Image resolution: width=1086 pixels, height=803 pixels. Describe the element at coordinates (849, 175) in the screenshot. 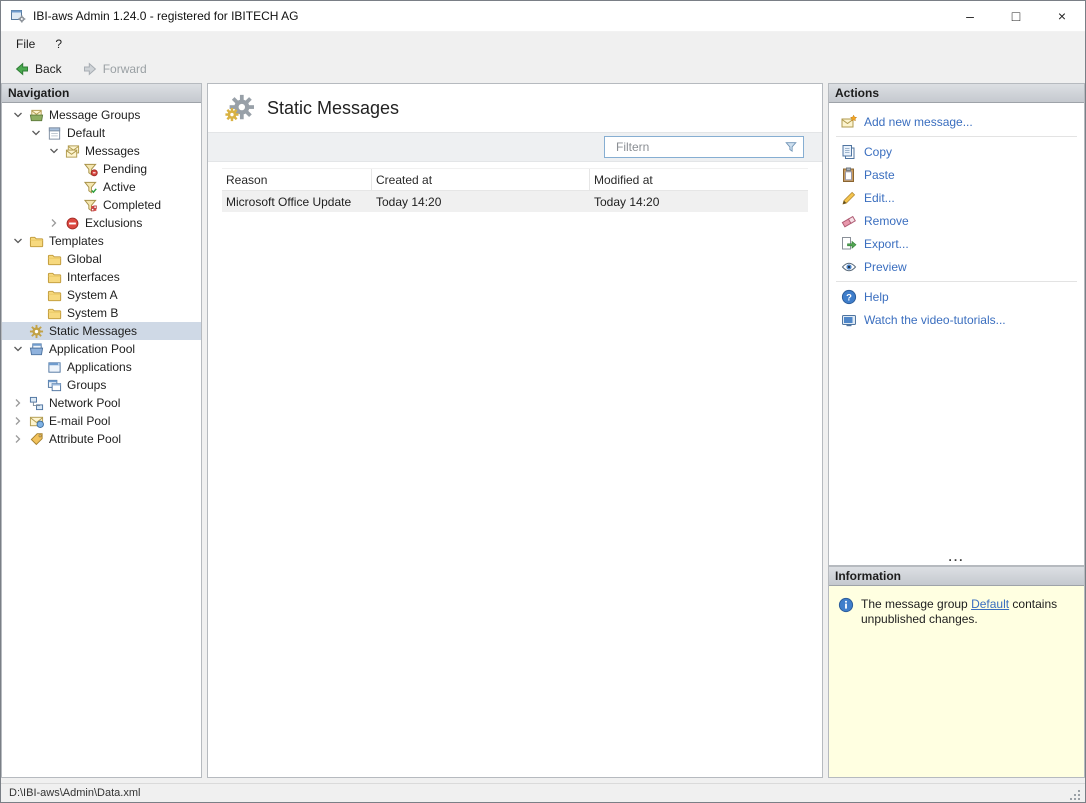

I see `paste-icon` at that location.